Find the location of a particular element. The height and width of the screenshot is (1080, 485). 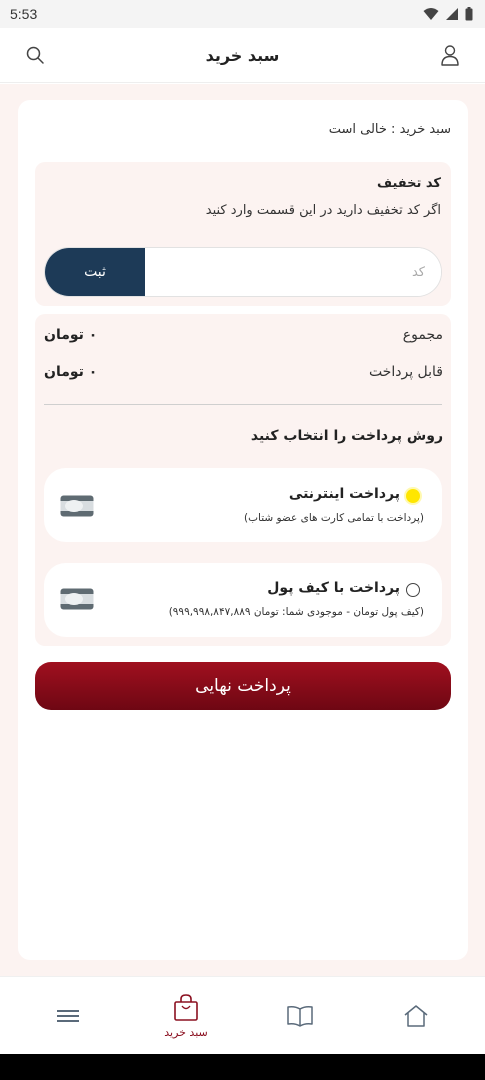

credit-card-icon is located at coordinates (77, 506).